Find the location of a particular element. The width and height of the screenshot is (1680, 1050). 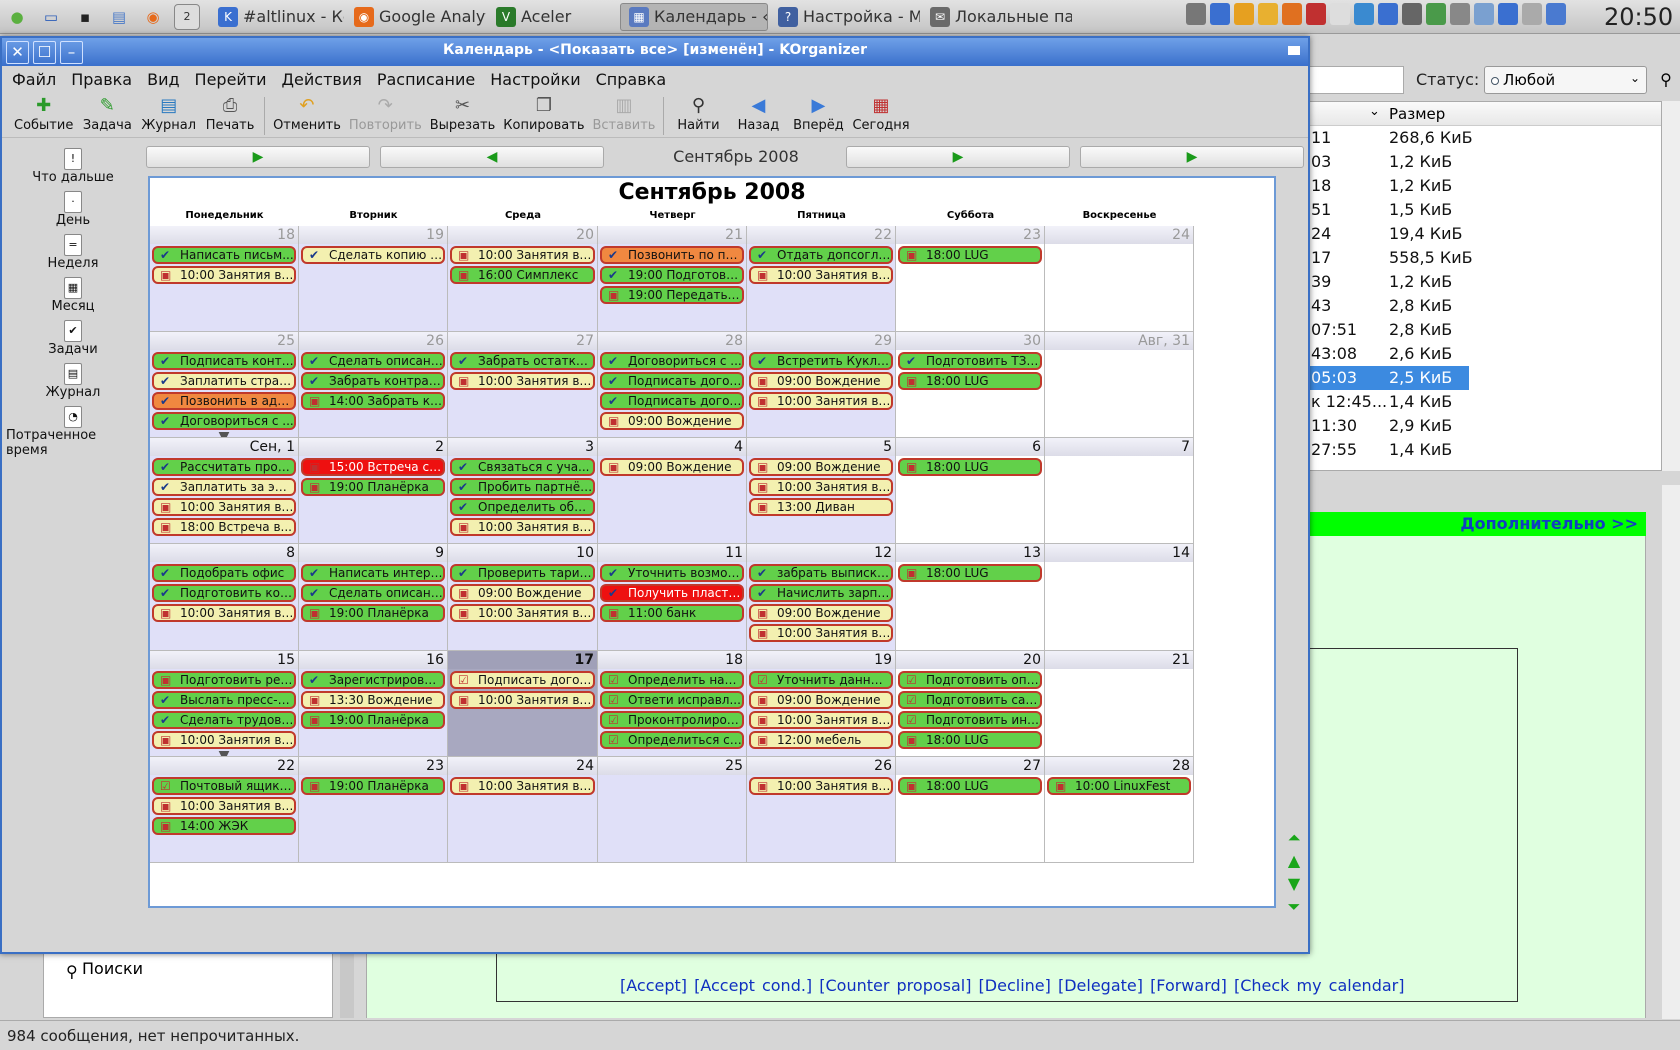

size-column-header: Размер is located at coordinates (1417, 114).